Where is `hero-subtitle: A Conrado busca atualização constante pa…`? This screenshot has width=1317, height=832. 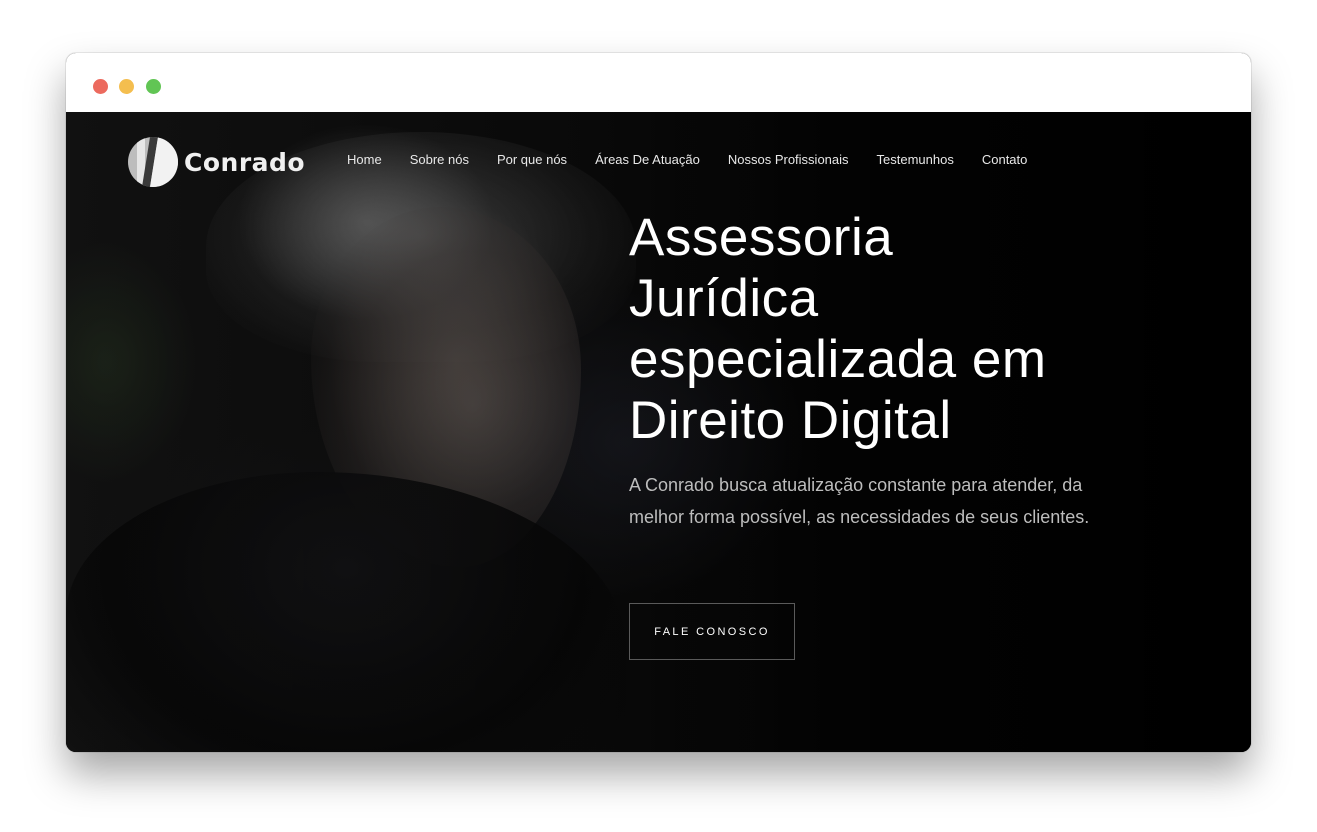
hero-subtitle: A Conrado busca atualização constante pa… is located at coordinates (859, 501).